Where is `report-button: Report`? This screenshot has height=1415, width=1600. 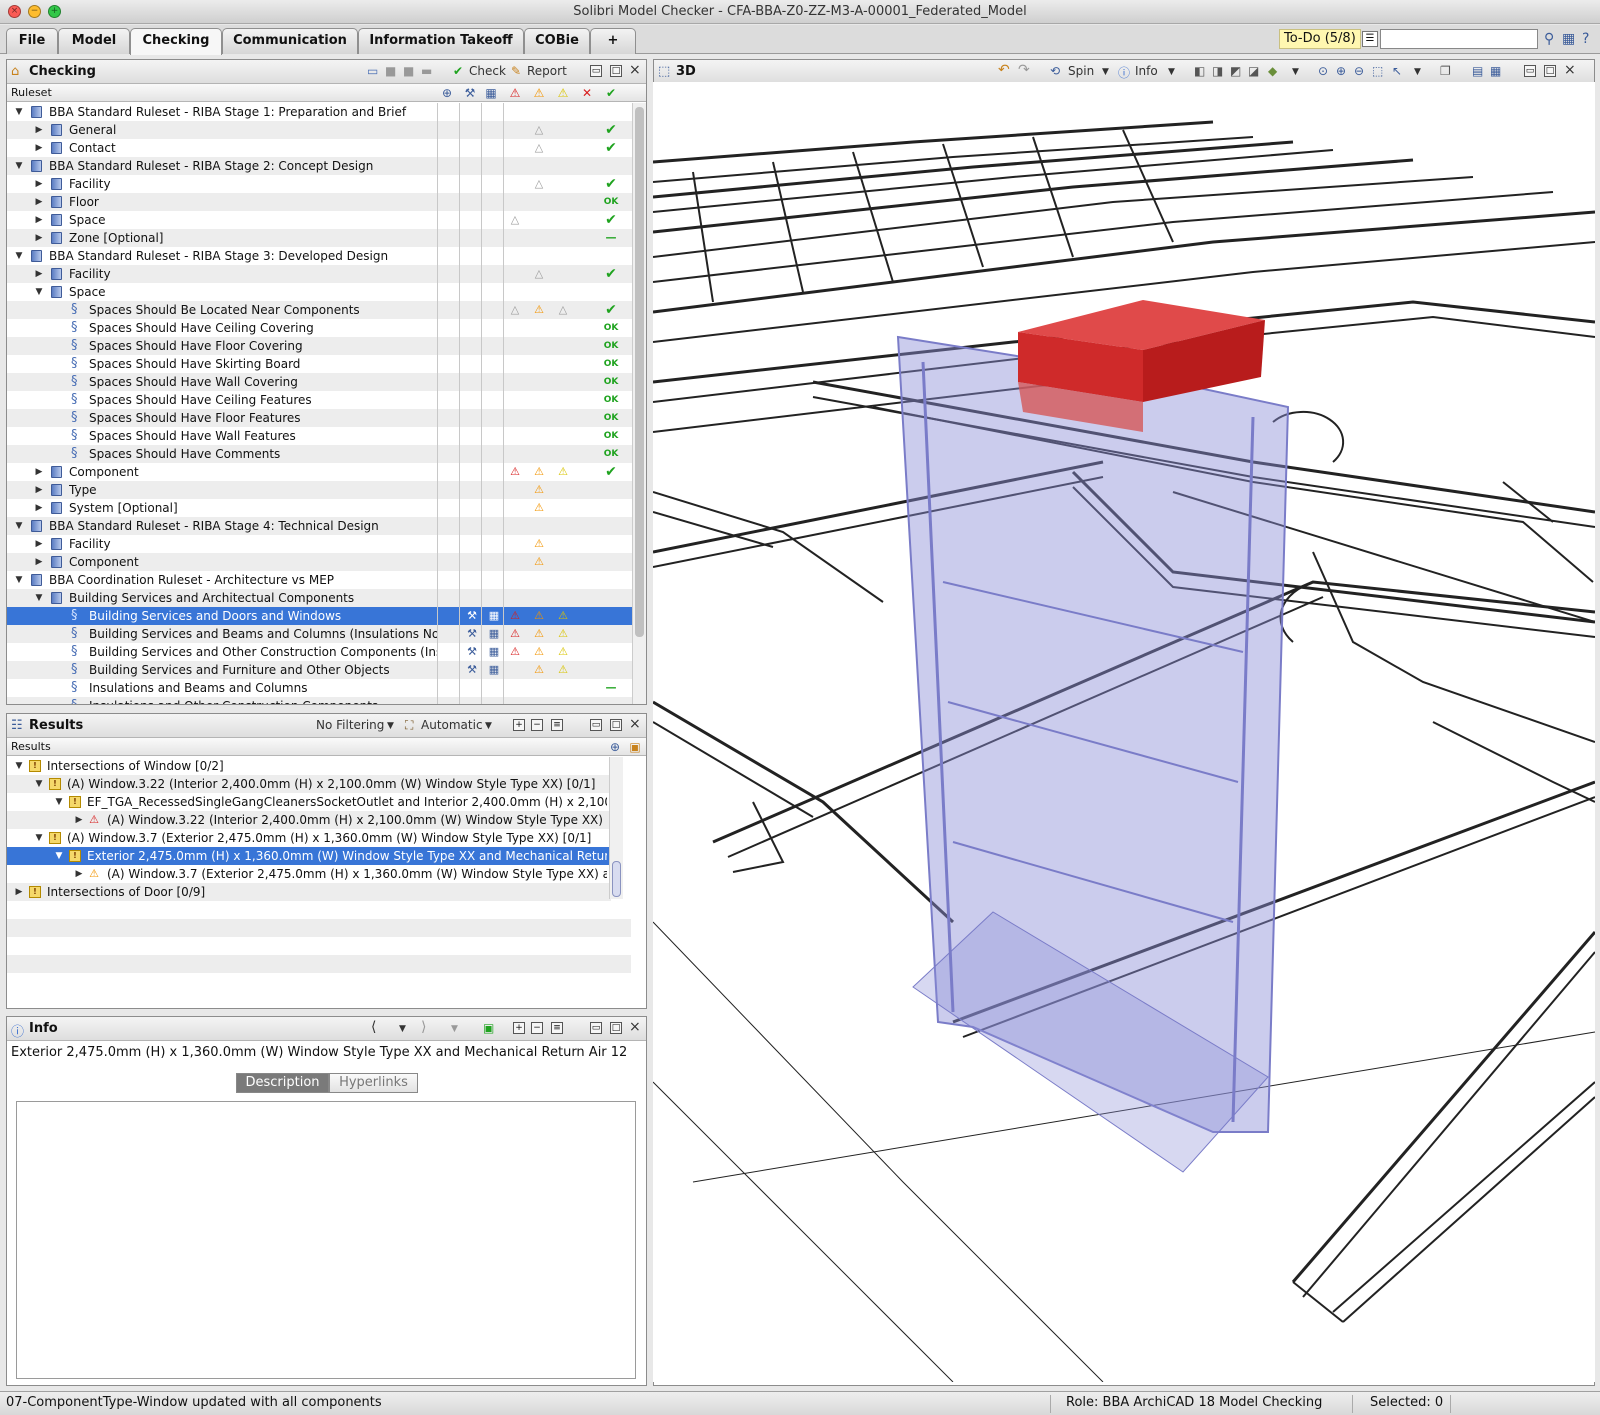
report-button: Report is located at coordinates (547, 71).